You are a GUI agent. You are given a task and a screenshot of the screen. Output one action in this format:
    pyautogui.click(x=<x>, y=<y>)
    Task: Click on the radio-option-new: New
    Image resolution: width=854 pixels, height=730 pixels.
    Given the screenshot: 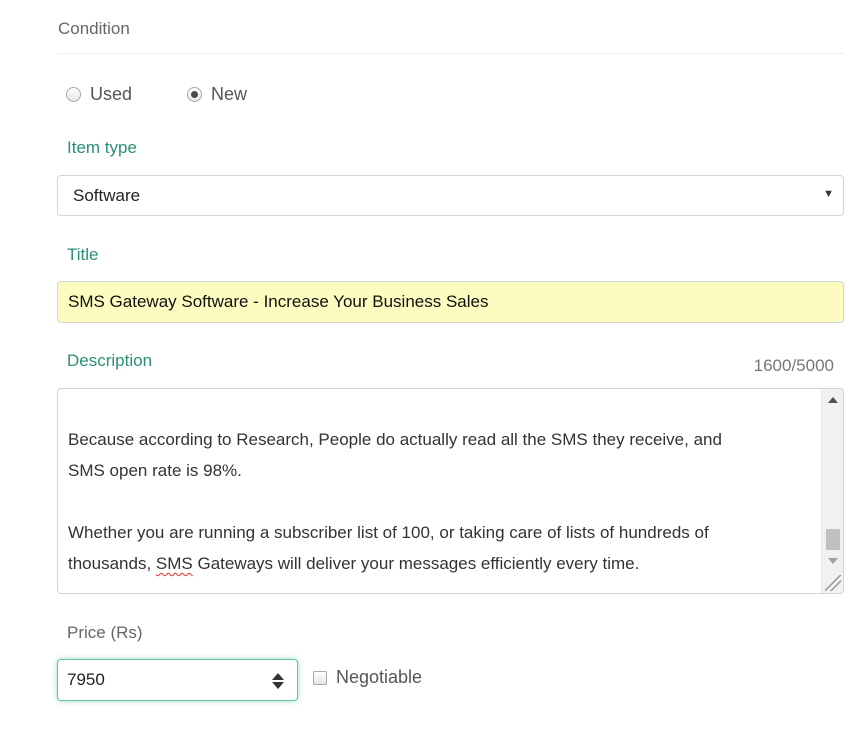 What is the action you would take?
    pyautogui.click(x=217, y=94)
    